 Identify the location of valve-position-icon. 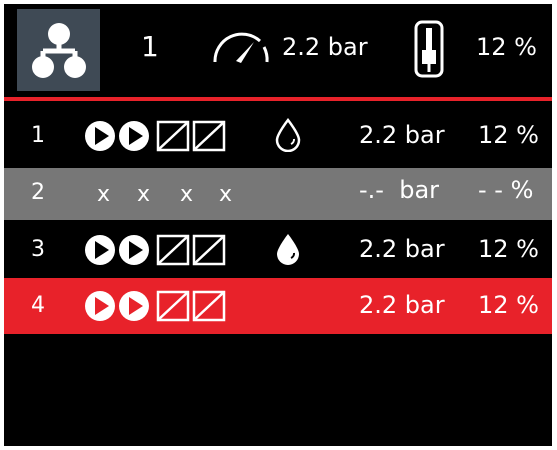
(429, 49).